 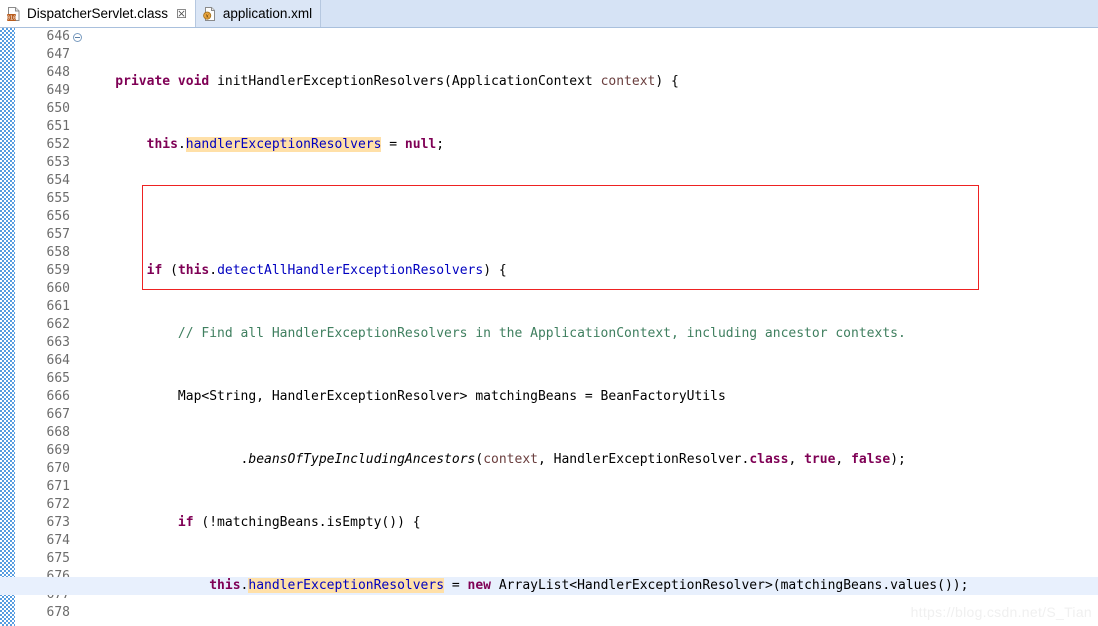 What do you see at coordinates (58, 90) in the screenshot?
I see `line-number: 649` at bounding box center [58, 90].